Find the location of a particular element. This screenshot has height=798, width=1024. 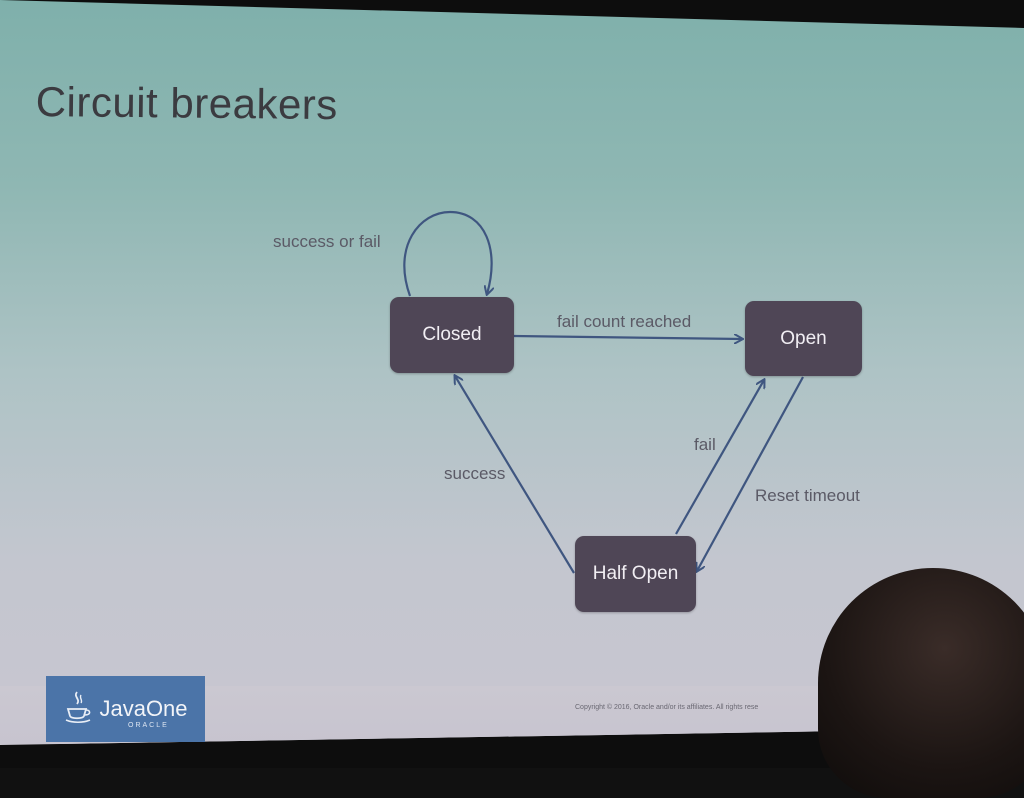

logo-subtext: ORACLE is located at coordinates (148, 725).